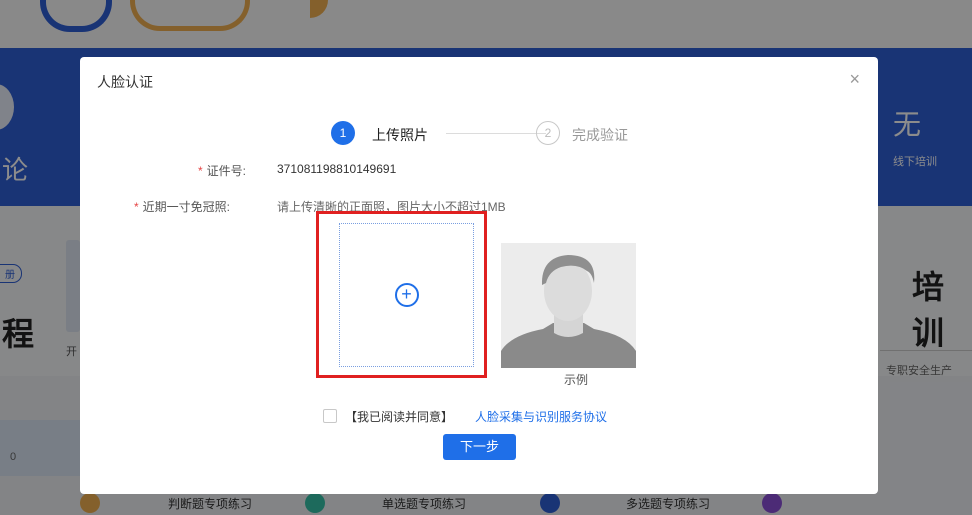  What do you see at coordinates (548, 133) in the screenshot?
I see `step-2-number: 2` at bounding box center [548, 133].